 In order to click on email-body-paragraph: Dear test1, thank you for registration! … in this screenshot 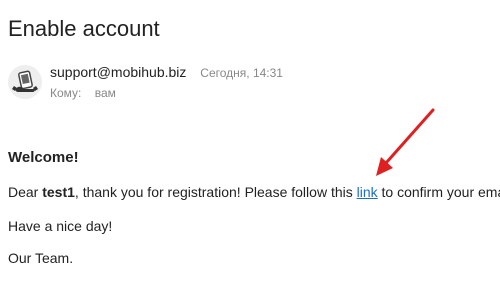, I will do `click(254, 192)`.